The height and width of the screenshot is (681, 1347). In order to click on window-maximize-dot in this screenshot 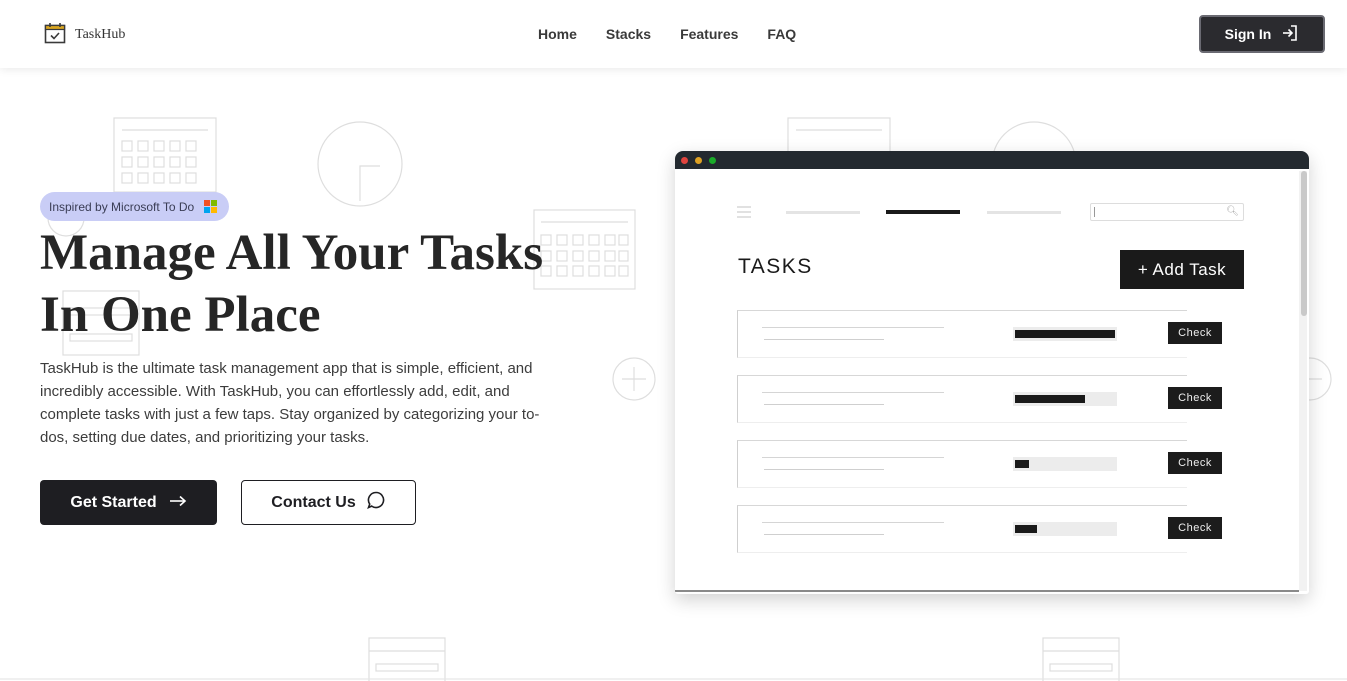, I will do `click(712, 160)`.